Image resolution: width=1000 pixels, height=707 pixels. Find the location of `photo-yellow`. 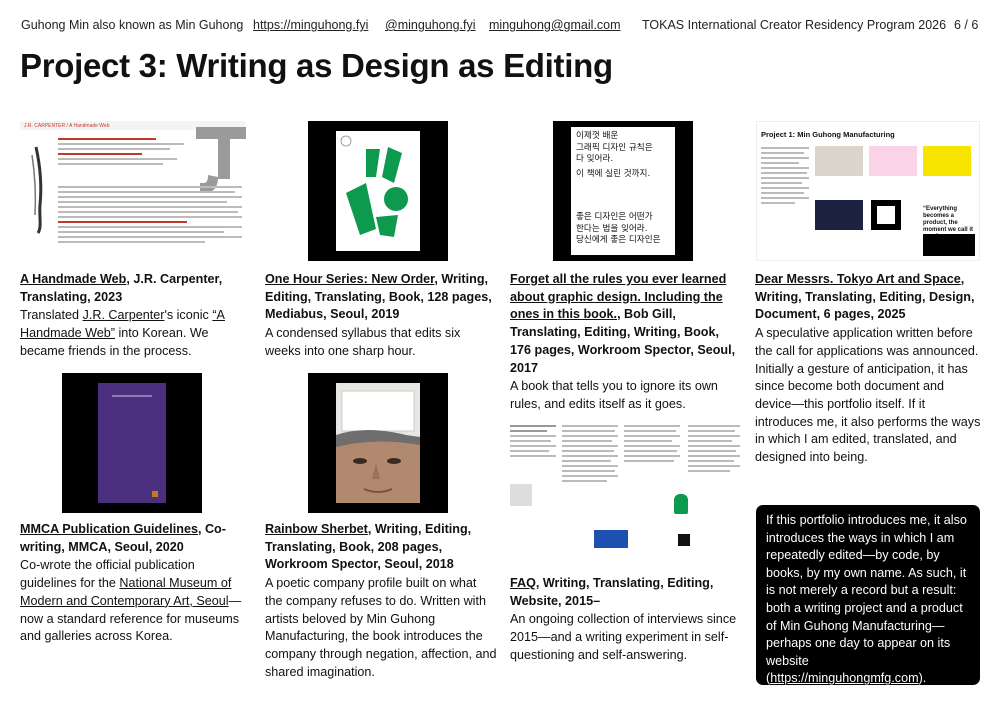

photo-yellow is located at coordinates (947, 161).